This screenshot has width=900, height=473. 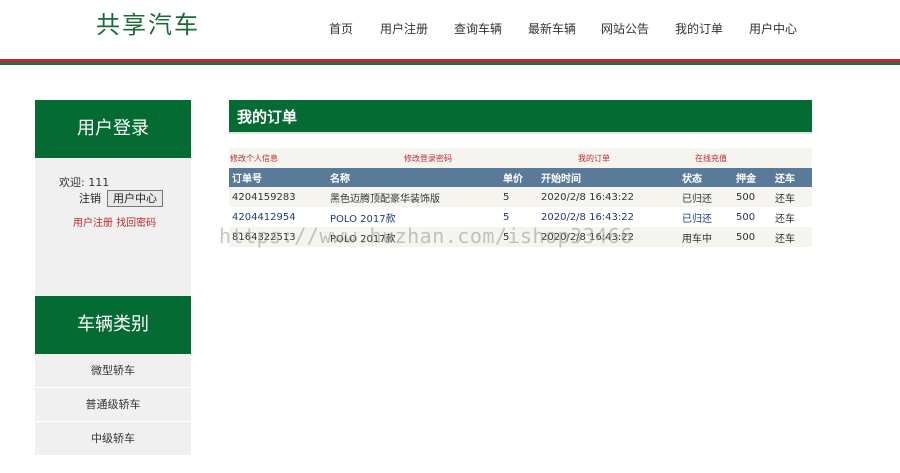 I want to click on col-deposit: 押金, so click(x=752, y=177).